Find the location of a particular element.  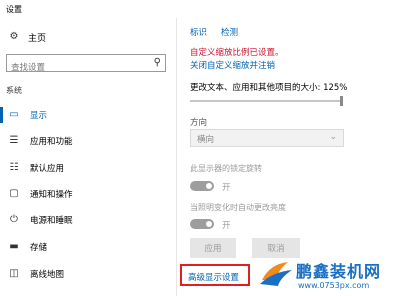

rotation-lock-state: 开 is located at coordinates (226, 188).